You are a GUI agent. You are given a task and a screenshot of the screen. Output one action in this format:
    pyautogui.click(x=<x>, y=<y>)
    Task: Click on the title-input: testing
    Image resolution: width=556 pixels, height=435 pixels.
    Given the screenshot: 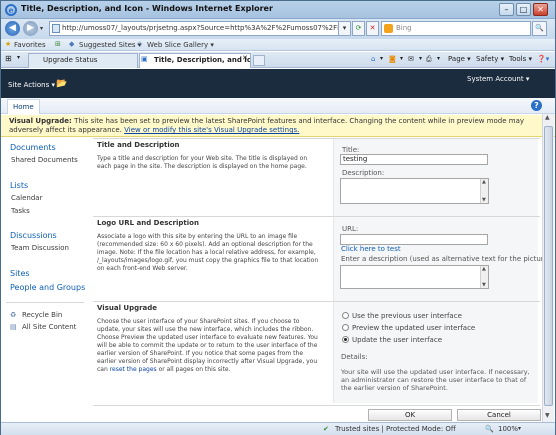 What is the action you would take?
    pyautogui.click(x=414, y=159)
    